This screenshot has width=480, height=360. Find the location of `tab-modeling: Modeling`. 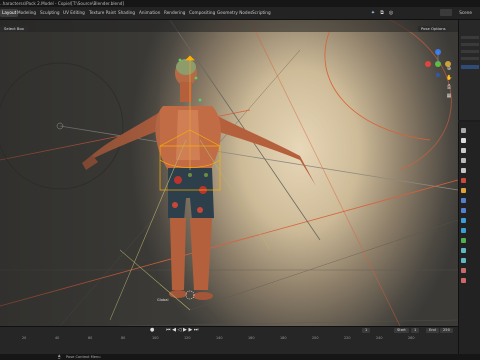

tab-modeling: Modeling is located at coordinates (26, 13).